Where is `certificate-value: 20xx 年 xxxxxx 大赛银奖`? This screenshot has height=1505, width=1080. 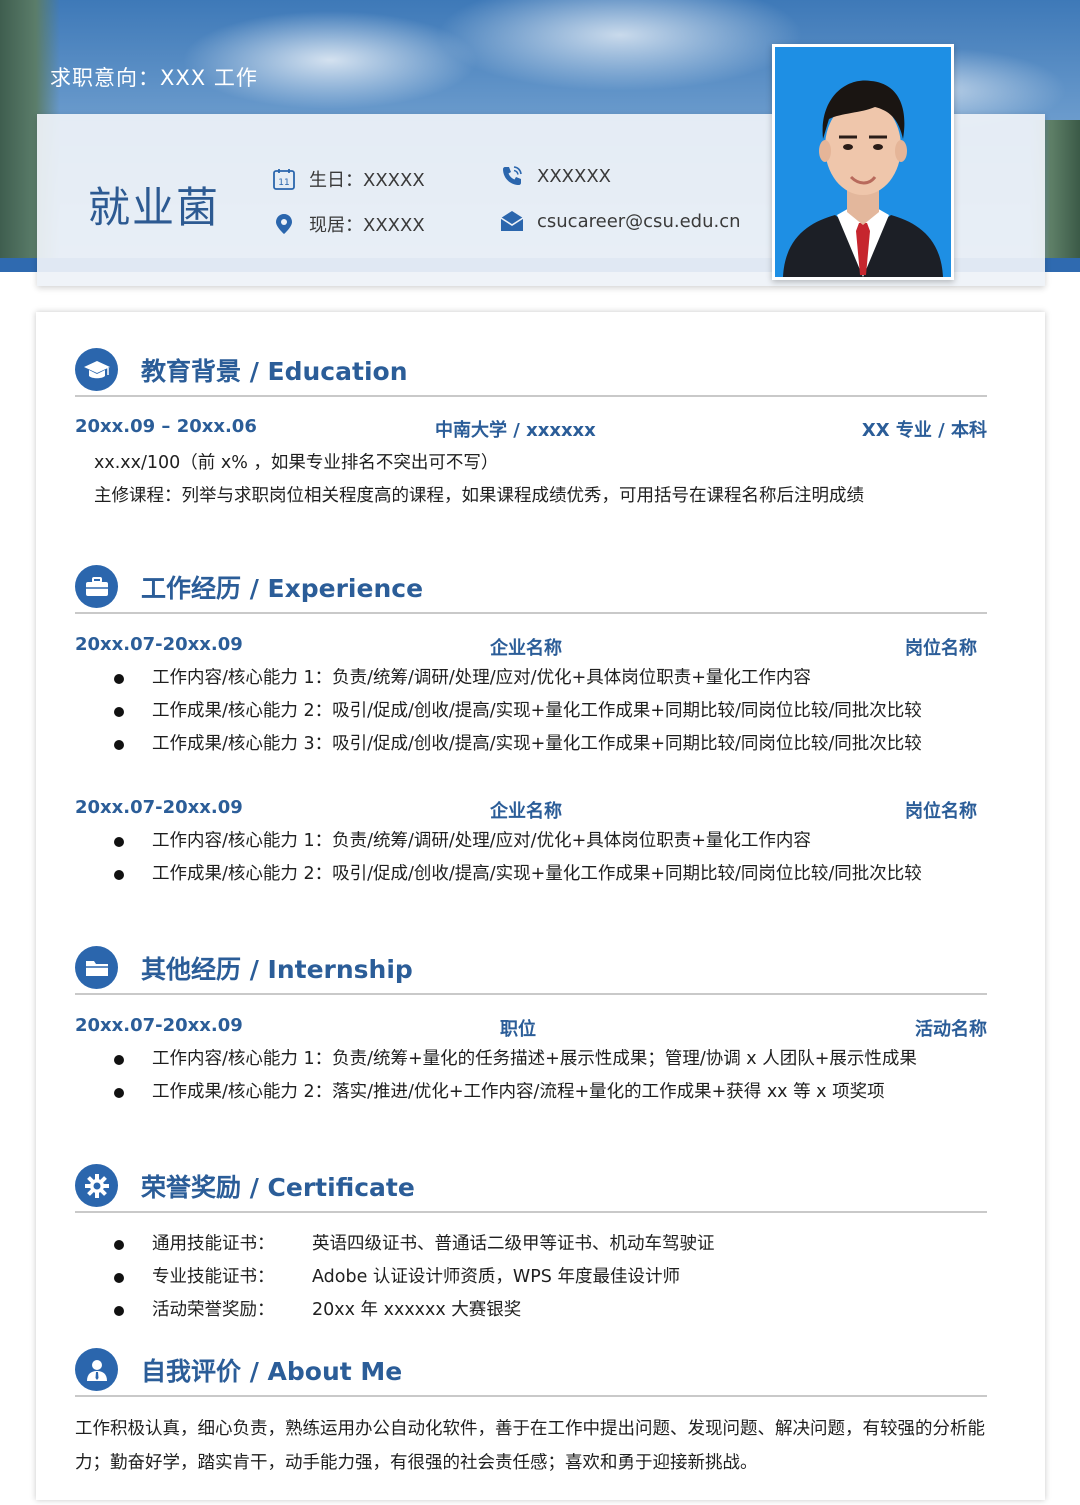
certificate-value: 20xx 年 xxxxxx 大赛银奖 is located at coordinates (417, 1310).